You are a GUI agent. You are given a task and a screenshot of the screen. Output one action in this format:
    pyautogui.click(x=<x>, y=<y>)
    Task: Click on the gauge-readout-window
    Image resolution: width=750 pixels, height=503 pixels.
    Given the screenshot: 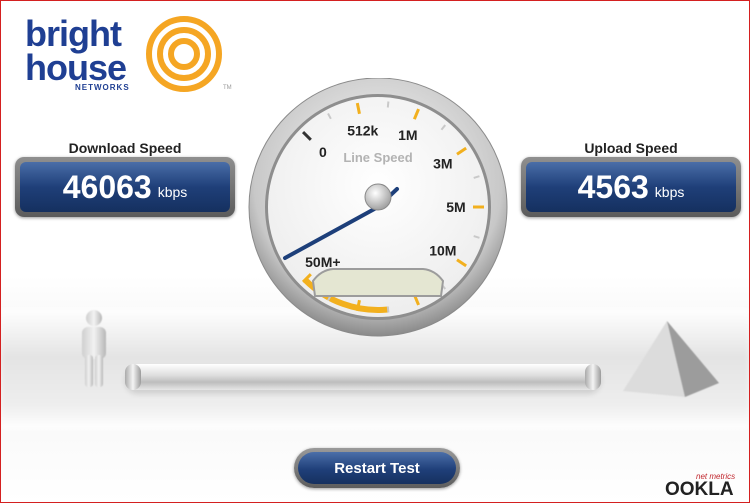 What is the action you would take?
    pyautogui.click(x=378, y=282)
    